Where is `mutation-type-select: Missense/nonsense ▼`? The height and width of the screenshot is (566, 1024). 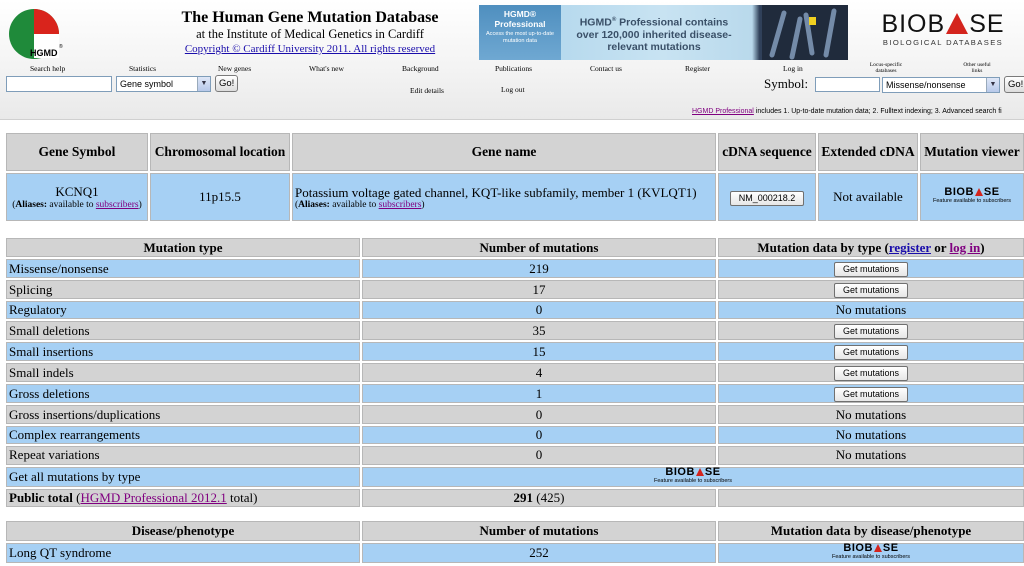
mutation-type-select: Missense/nonsense ▼ is located at coordinates (941, 85).